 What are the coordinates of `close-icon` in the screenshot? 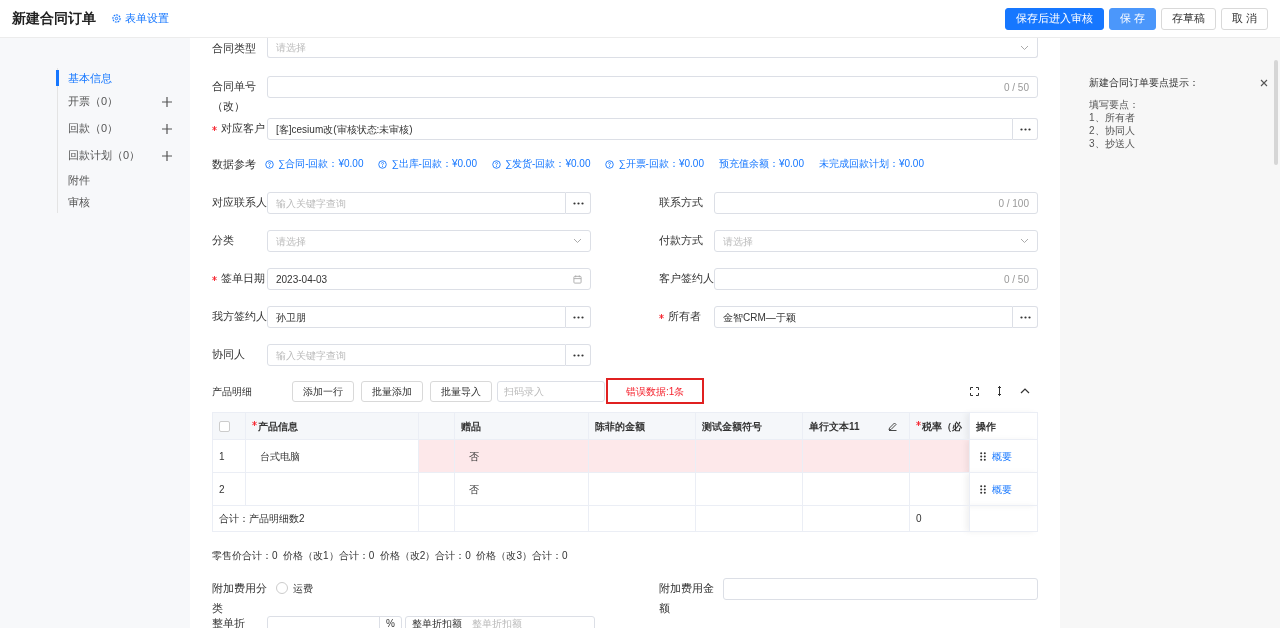 It's located at (1264, 82).